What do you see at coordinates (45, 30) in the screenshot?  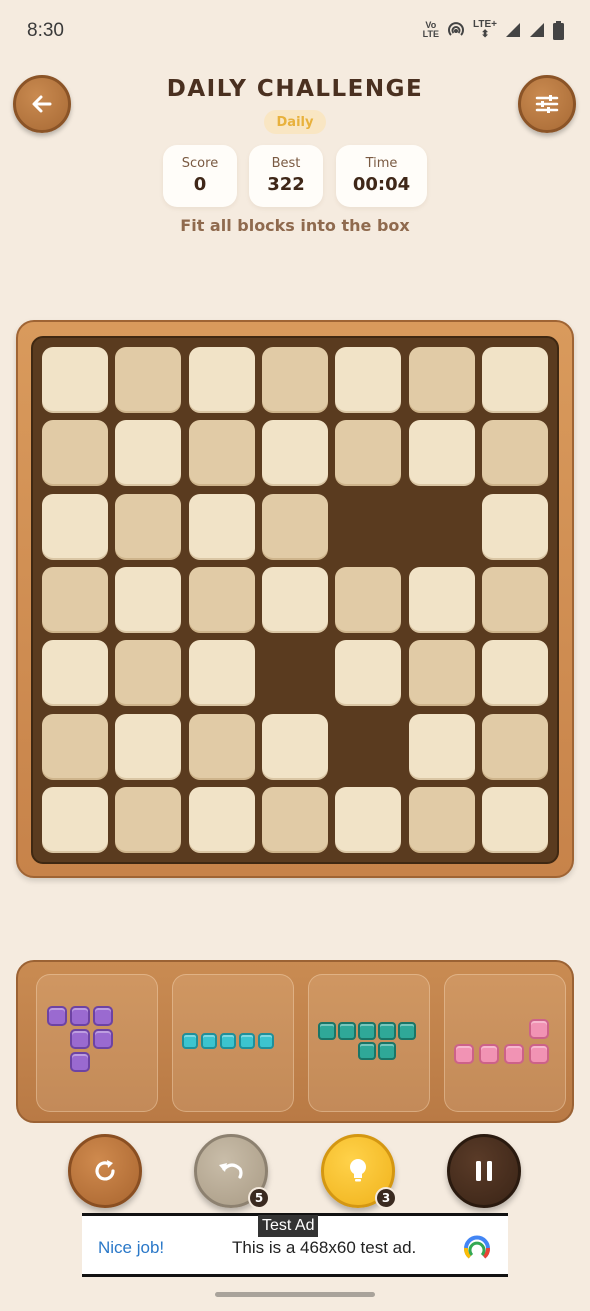 I see `status-time: 8:30` at bounding box center [45, 30].